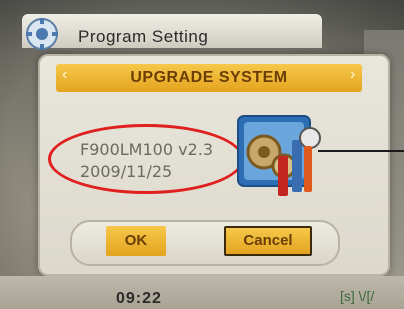  Describe the element at coordinates (146, 159) in the screenshot. I see `highlight-ellipse` at that location.